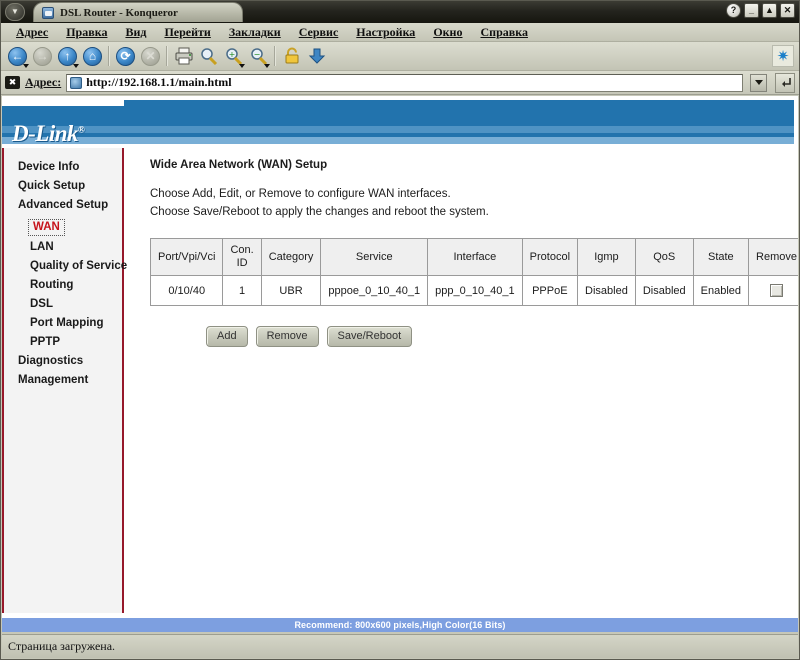 This screenshot has height=660, width=800. I want to click on home-icon: ⌂, so click(92, 56).